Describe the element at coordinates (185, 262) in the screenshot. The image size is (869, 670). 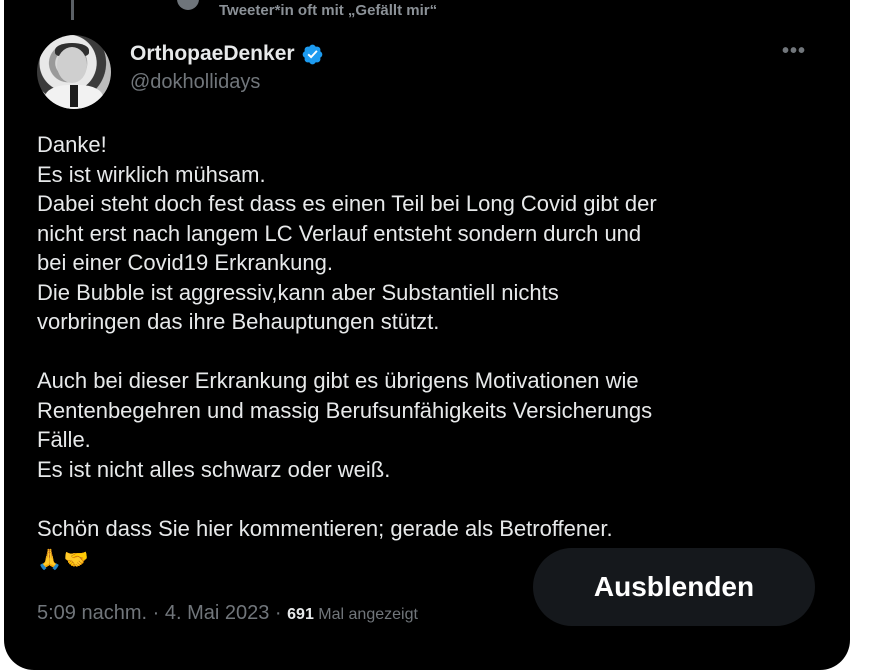
I see `tweet-line: bei einer Covid19 Erkrankung.` at that location.